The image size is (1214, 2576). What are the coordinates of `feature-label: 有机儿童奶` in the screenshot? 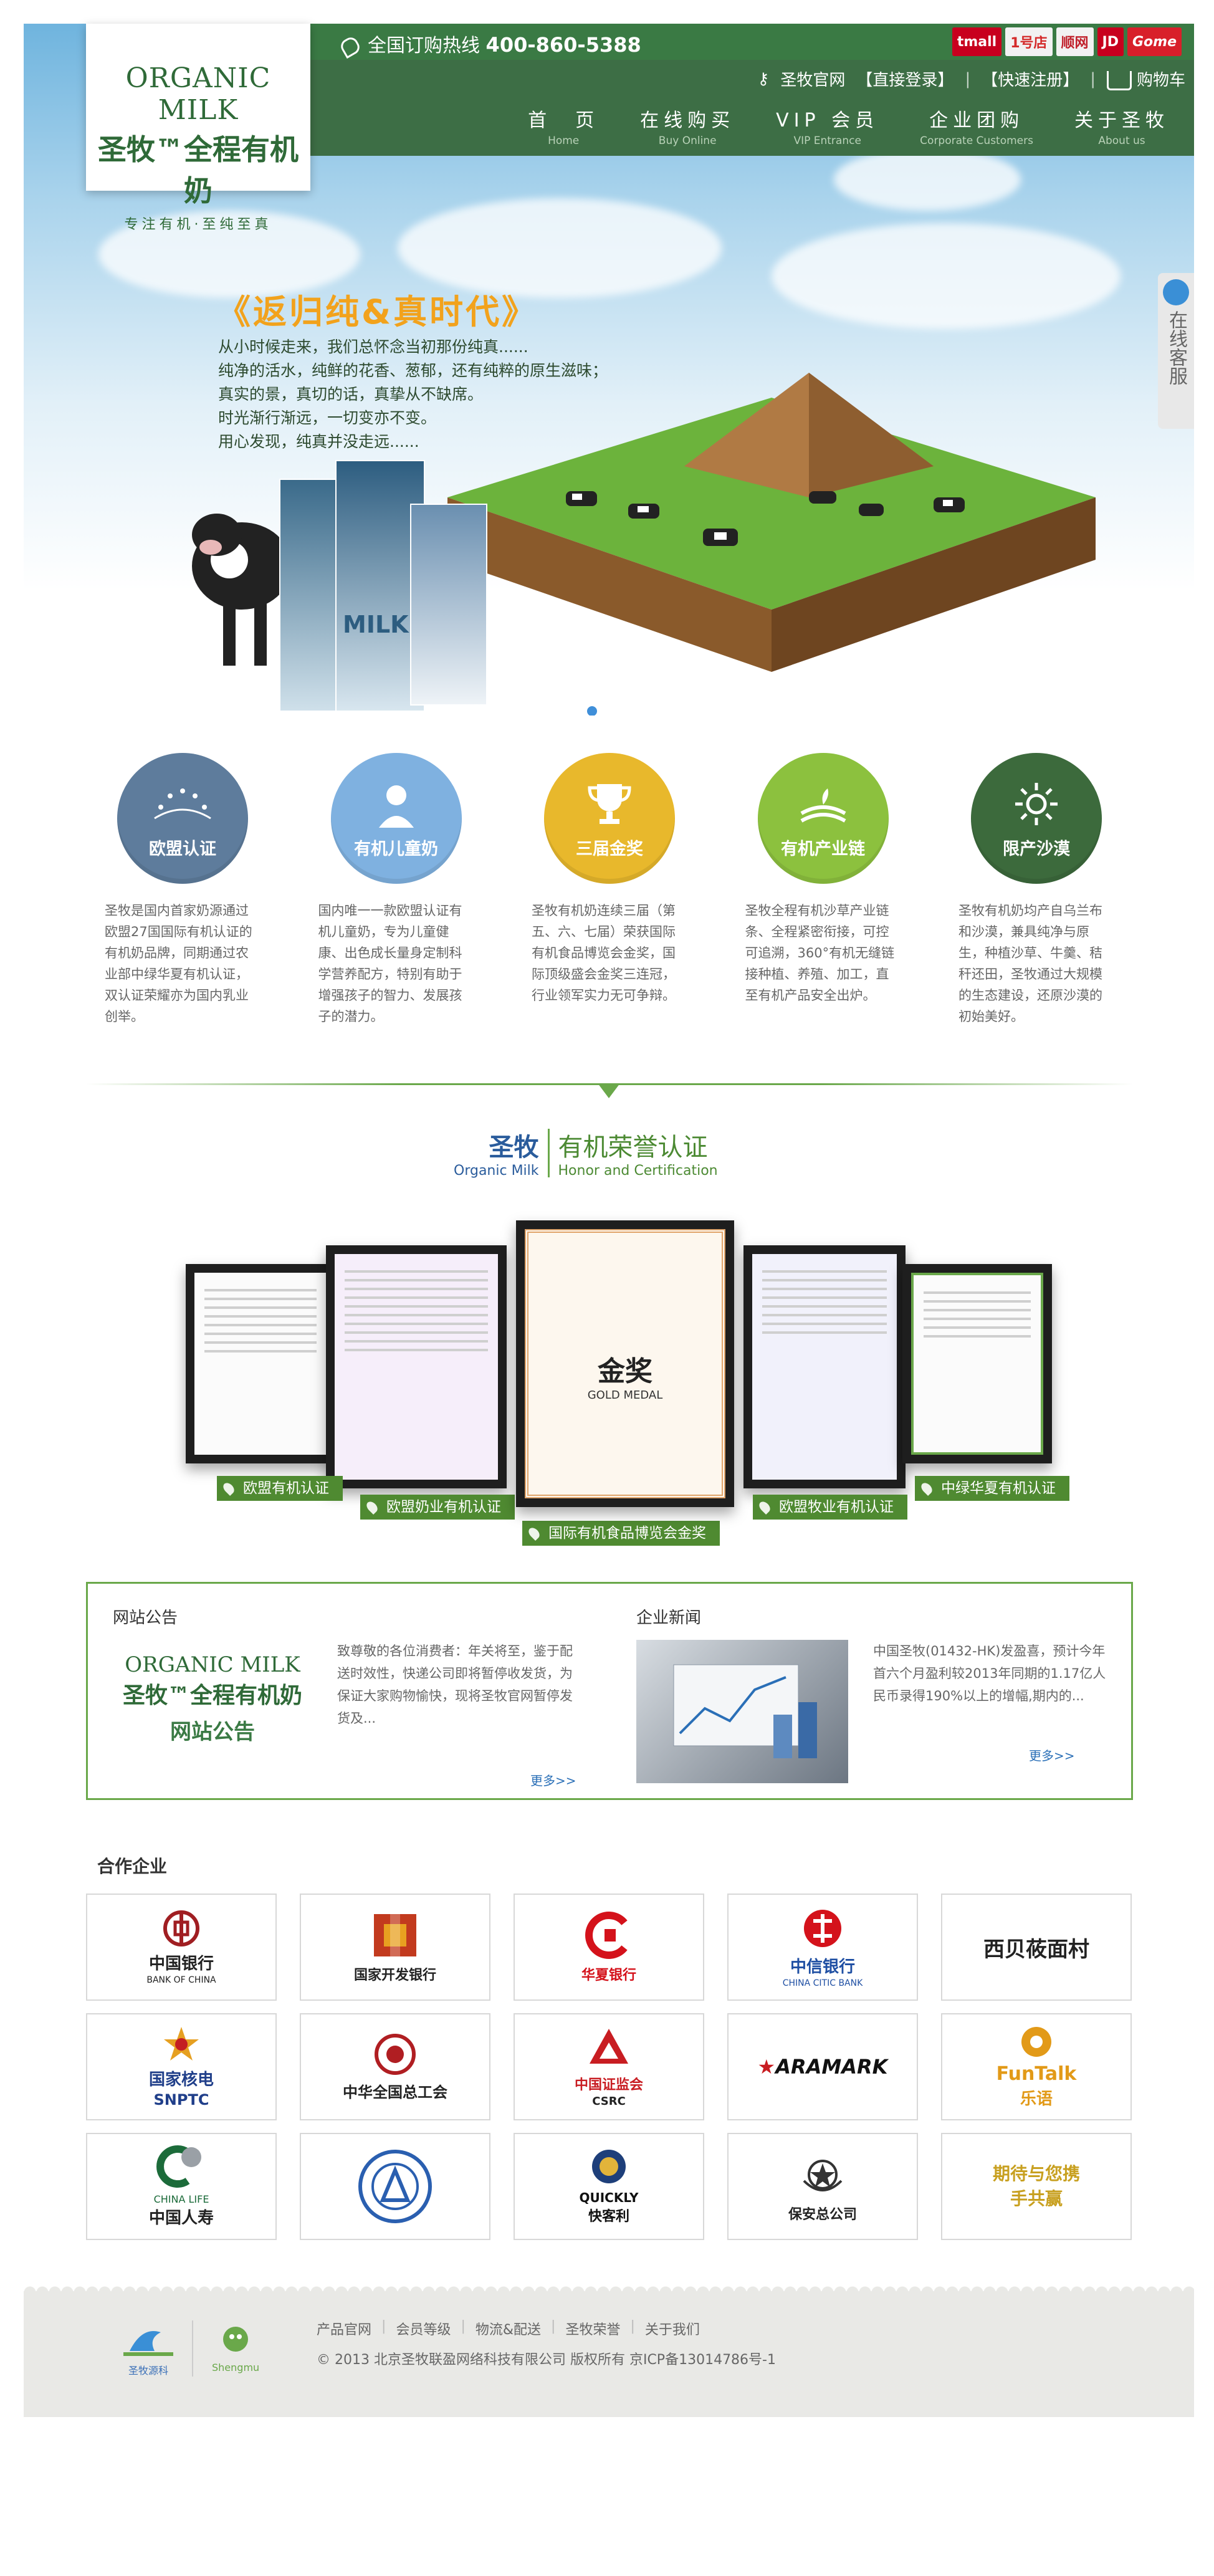 It's located at (396, 849).